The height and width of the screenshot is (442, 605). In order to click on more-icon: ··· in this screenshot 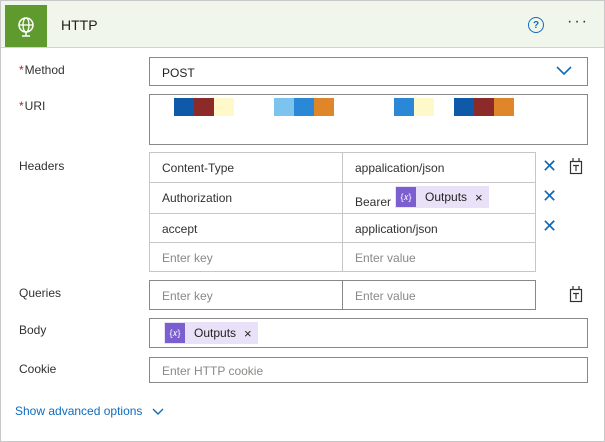, I will do `click(578, 22)`.